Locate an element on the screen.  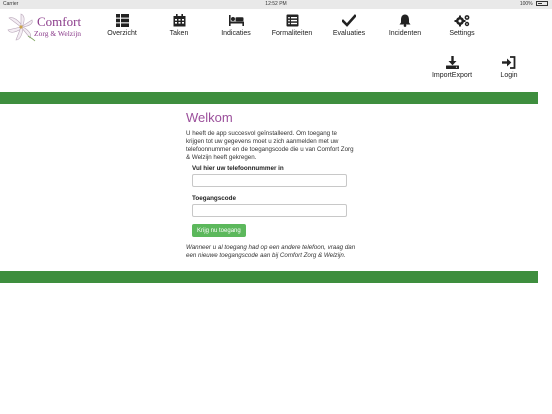
nav-indicaties: Indicaties is located at coordinates (236, 25).